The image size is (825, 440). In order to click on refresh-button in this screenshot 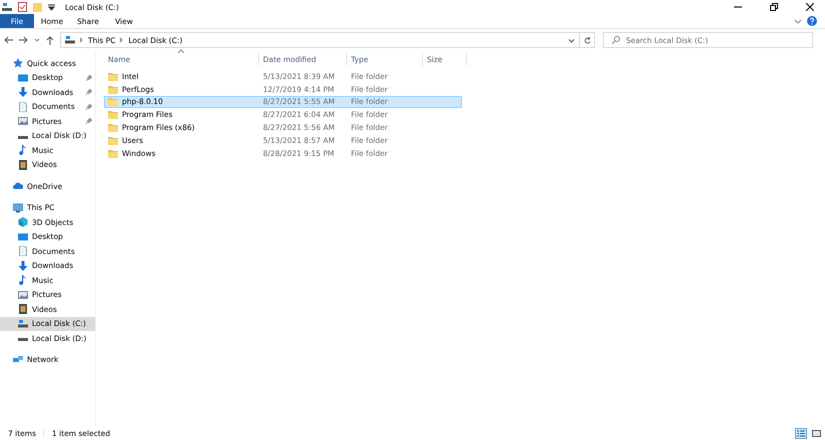, I will do `click(587, 40)`.